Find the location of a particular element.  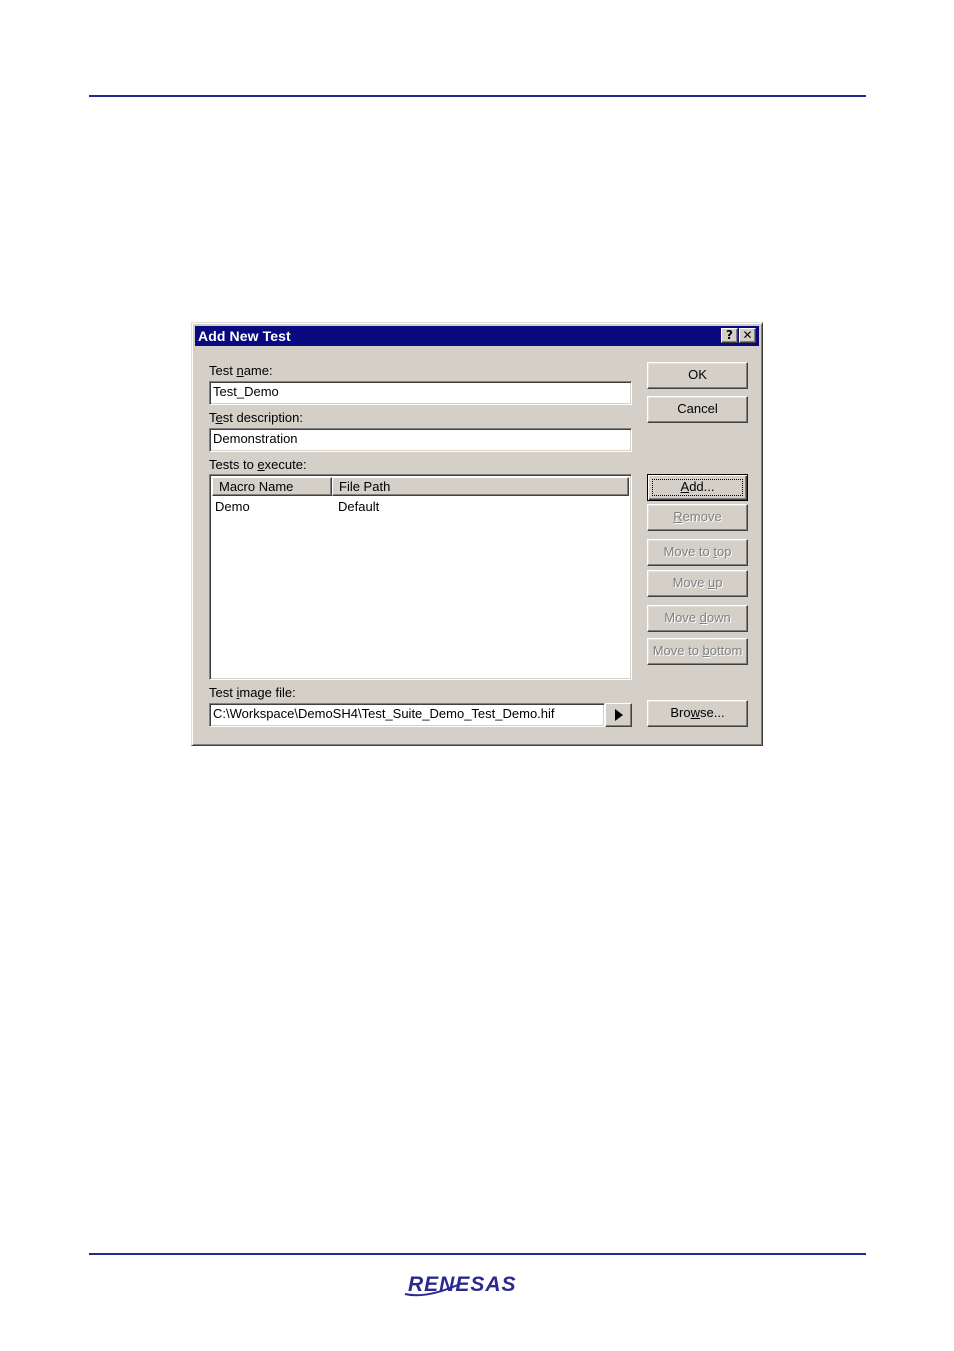

focus-rect is located at coordinates (697, 487).